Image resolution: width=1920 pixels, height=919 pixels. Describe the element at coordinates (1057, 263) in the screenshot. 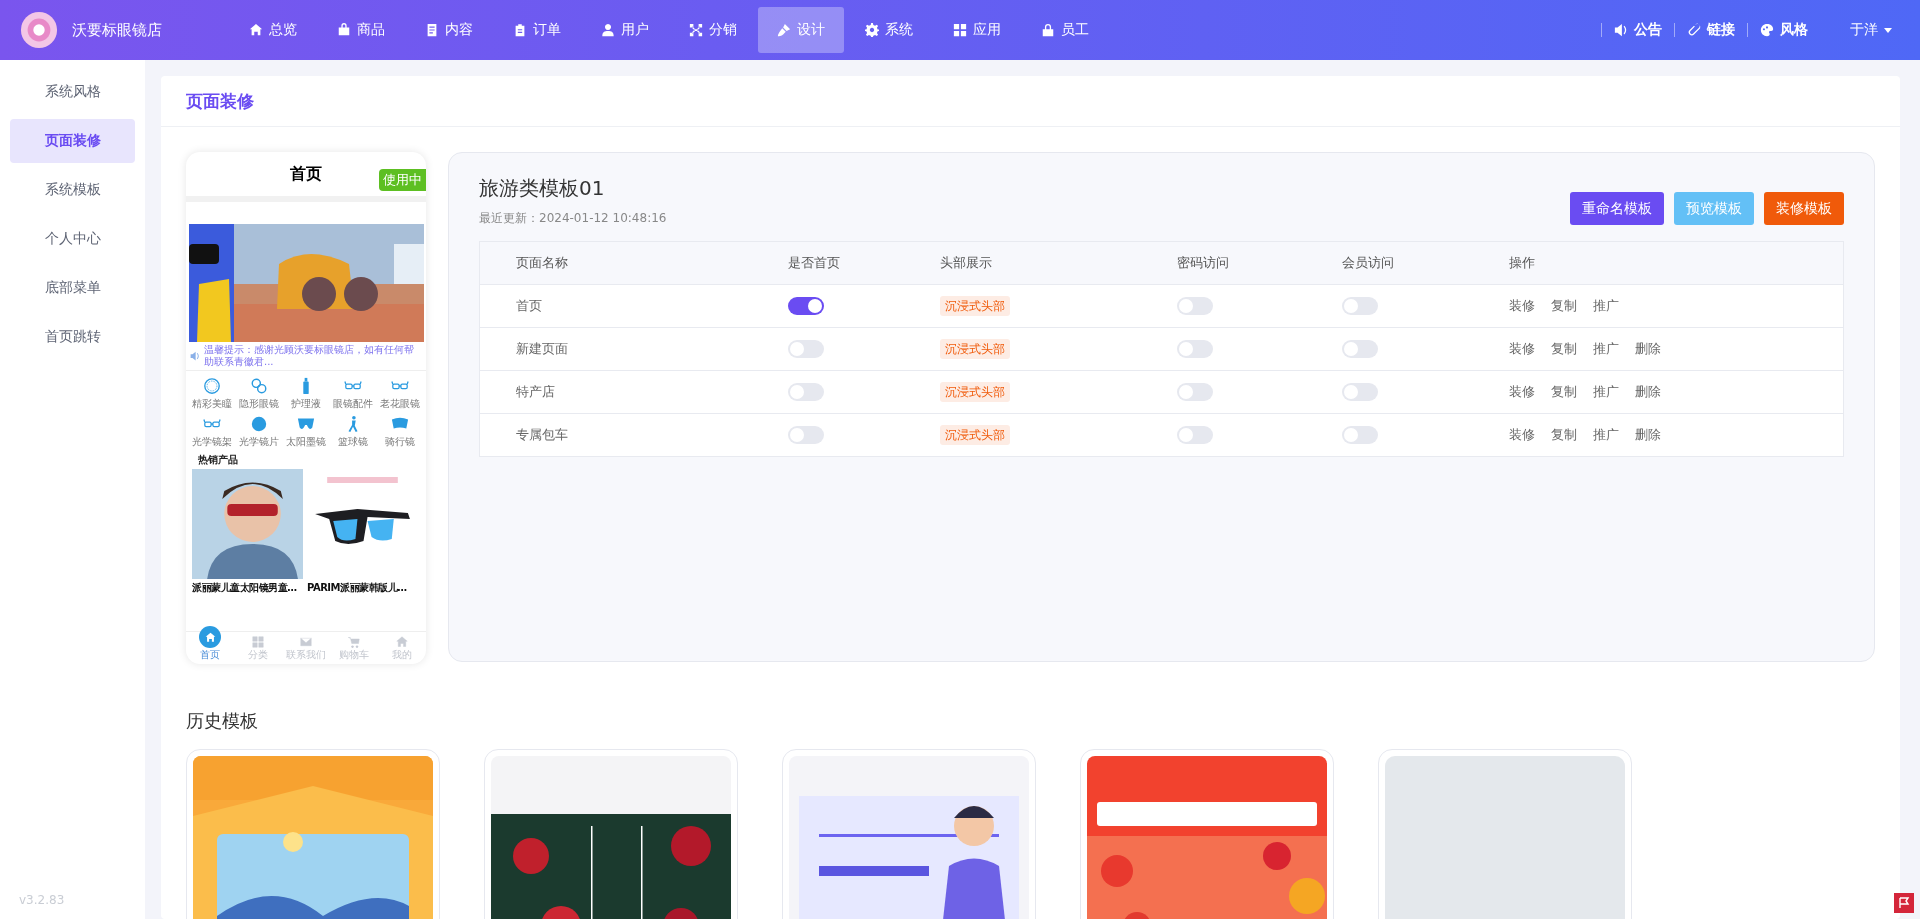

I see `column-header: 头部展示` at that location.